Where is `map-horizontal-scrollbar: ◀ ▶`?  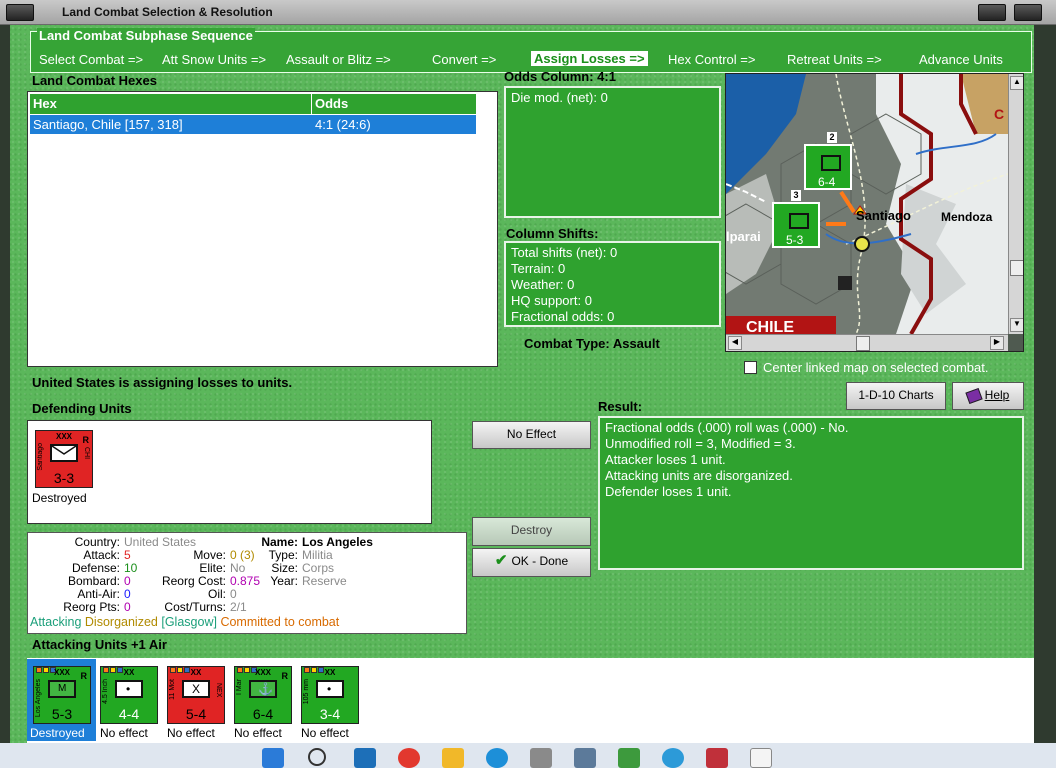 map-horizontal-scrollbar: ◀ ▶ is located at coordinates (867, 342).